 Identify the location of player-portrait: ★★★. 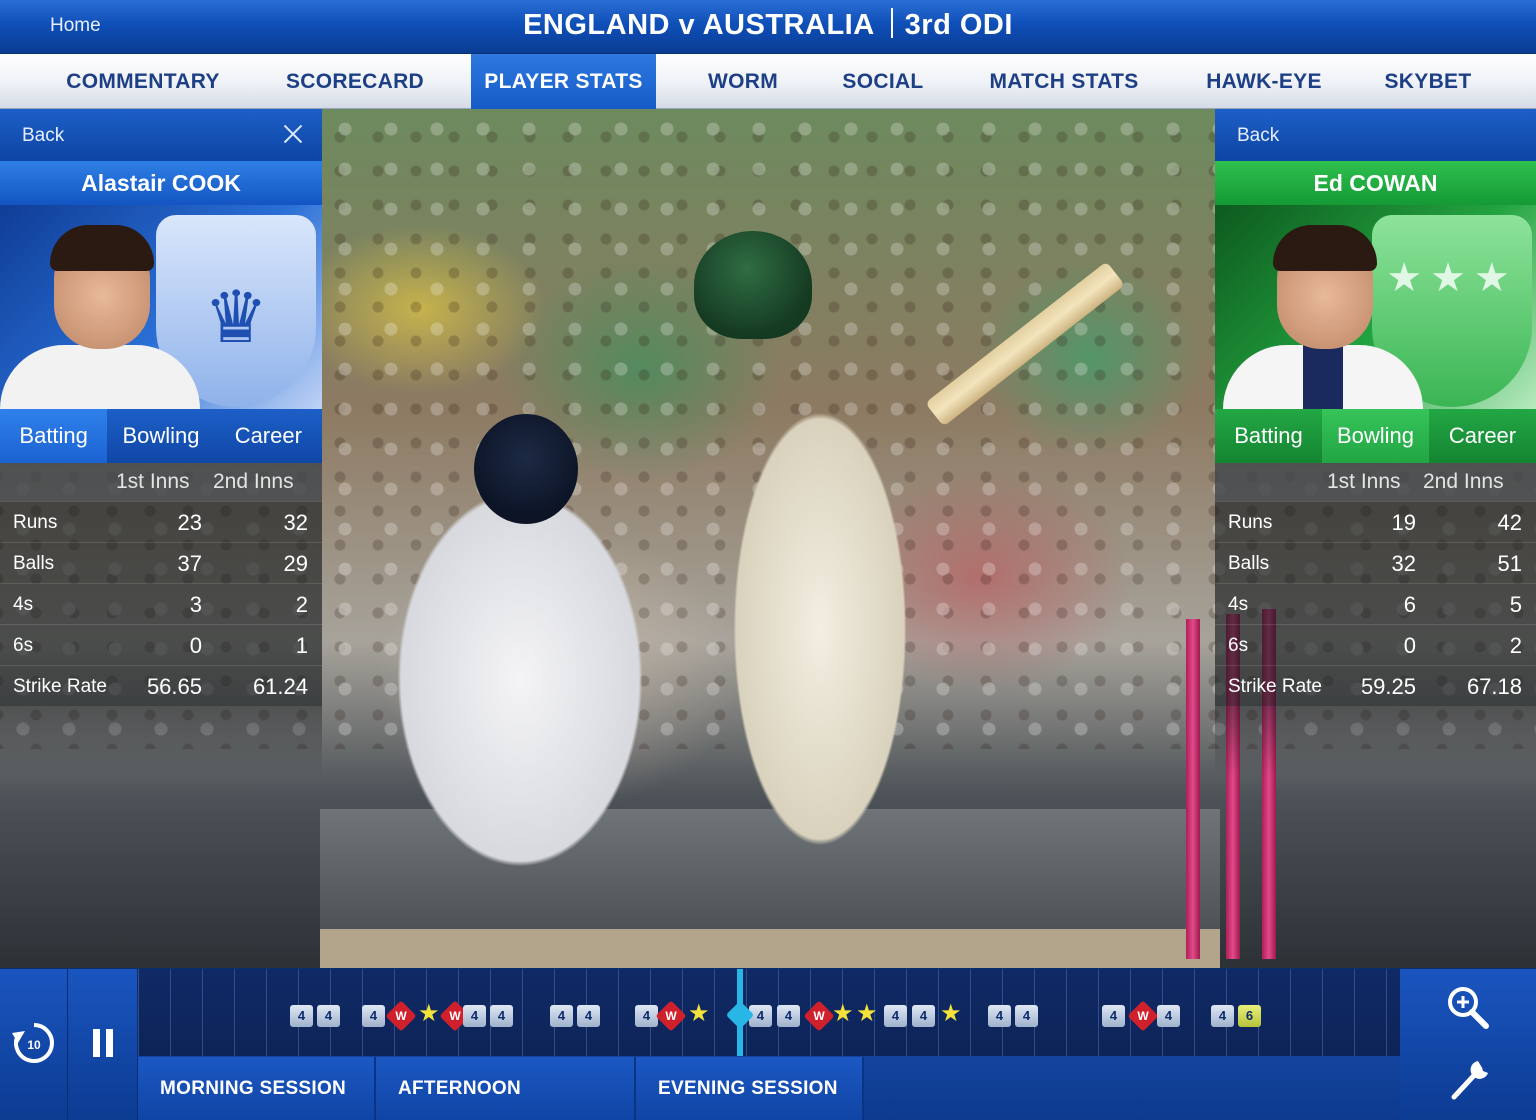
(1375, 307).